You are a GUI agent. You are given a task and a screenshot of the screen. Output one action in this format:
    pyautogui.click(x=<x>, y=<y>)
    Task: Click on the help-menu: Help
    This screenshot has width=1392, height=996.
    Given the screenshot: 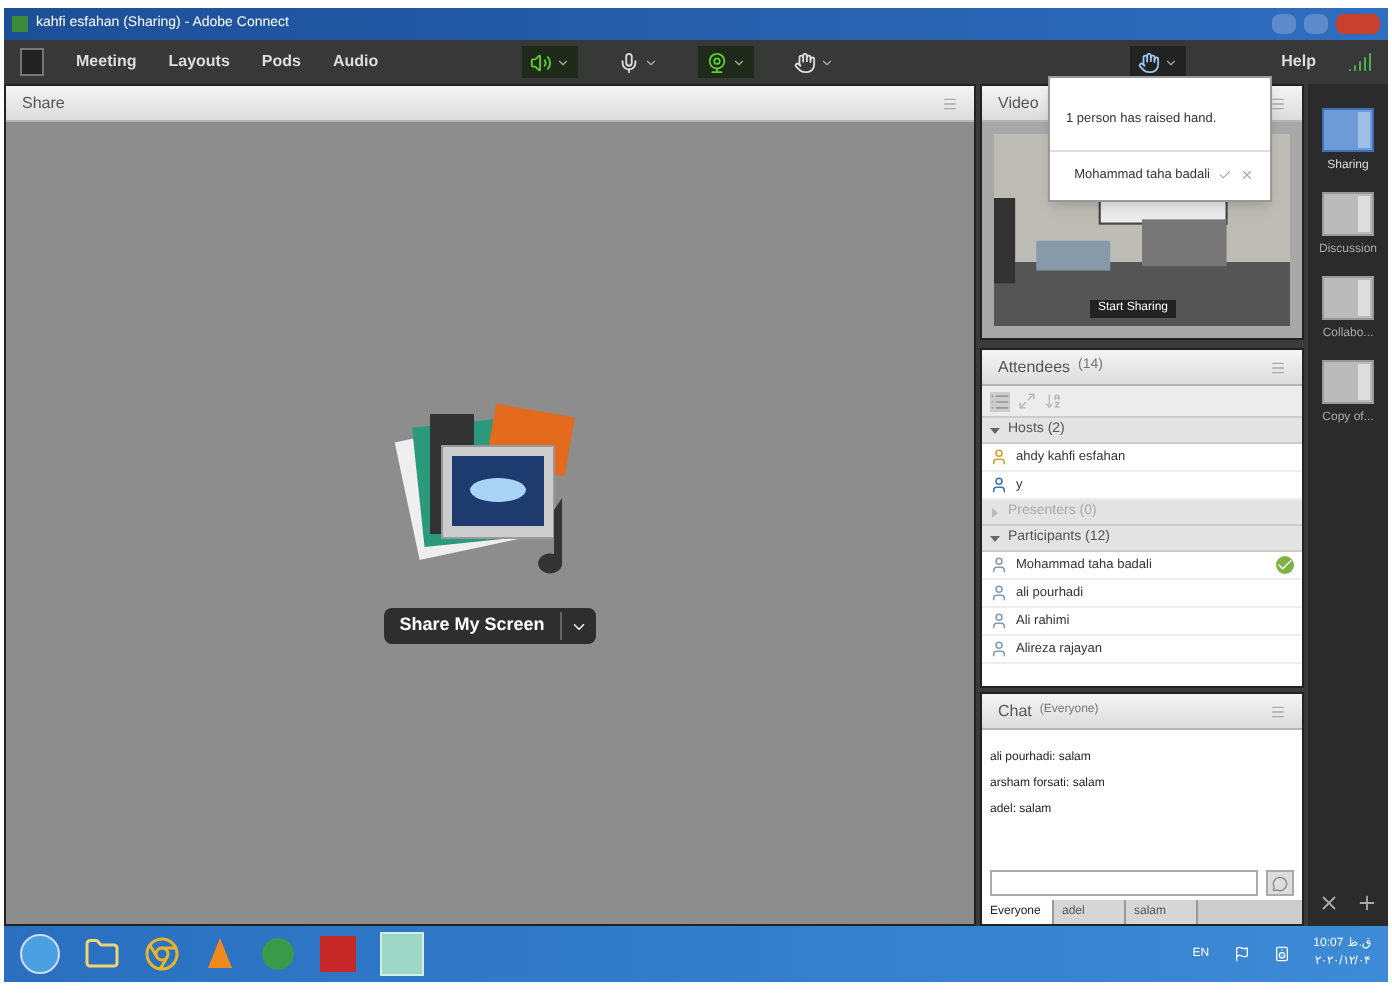 What is the action you would take?
    pyautogui.click(x=1298, y=62)
    